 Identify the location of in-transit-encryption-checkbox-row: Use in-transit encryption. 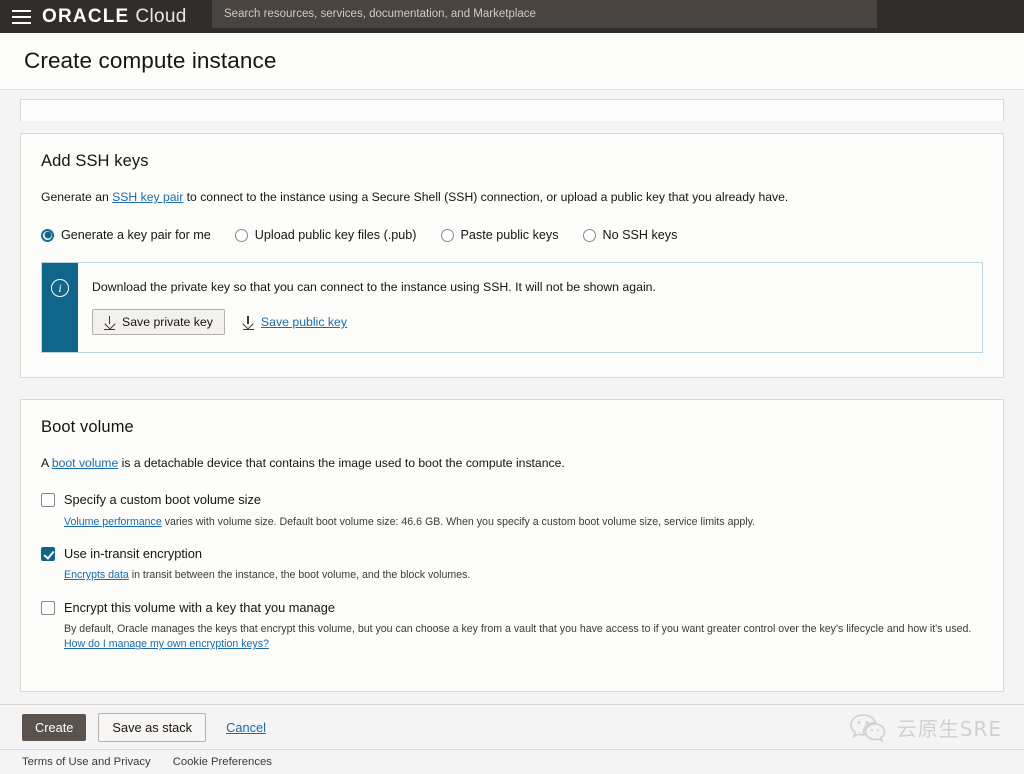
(512, 553).